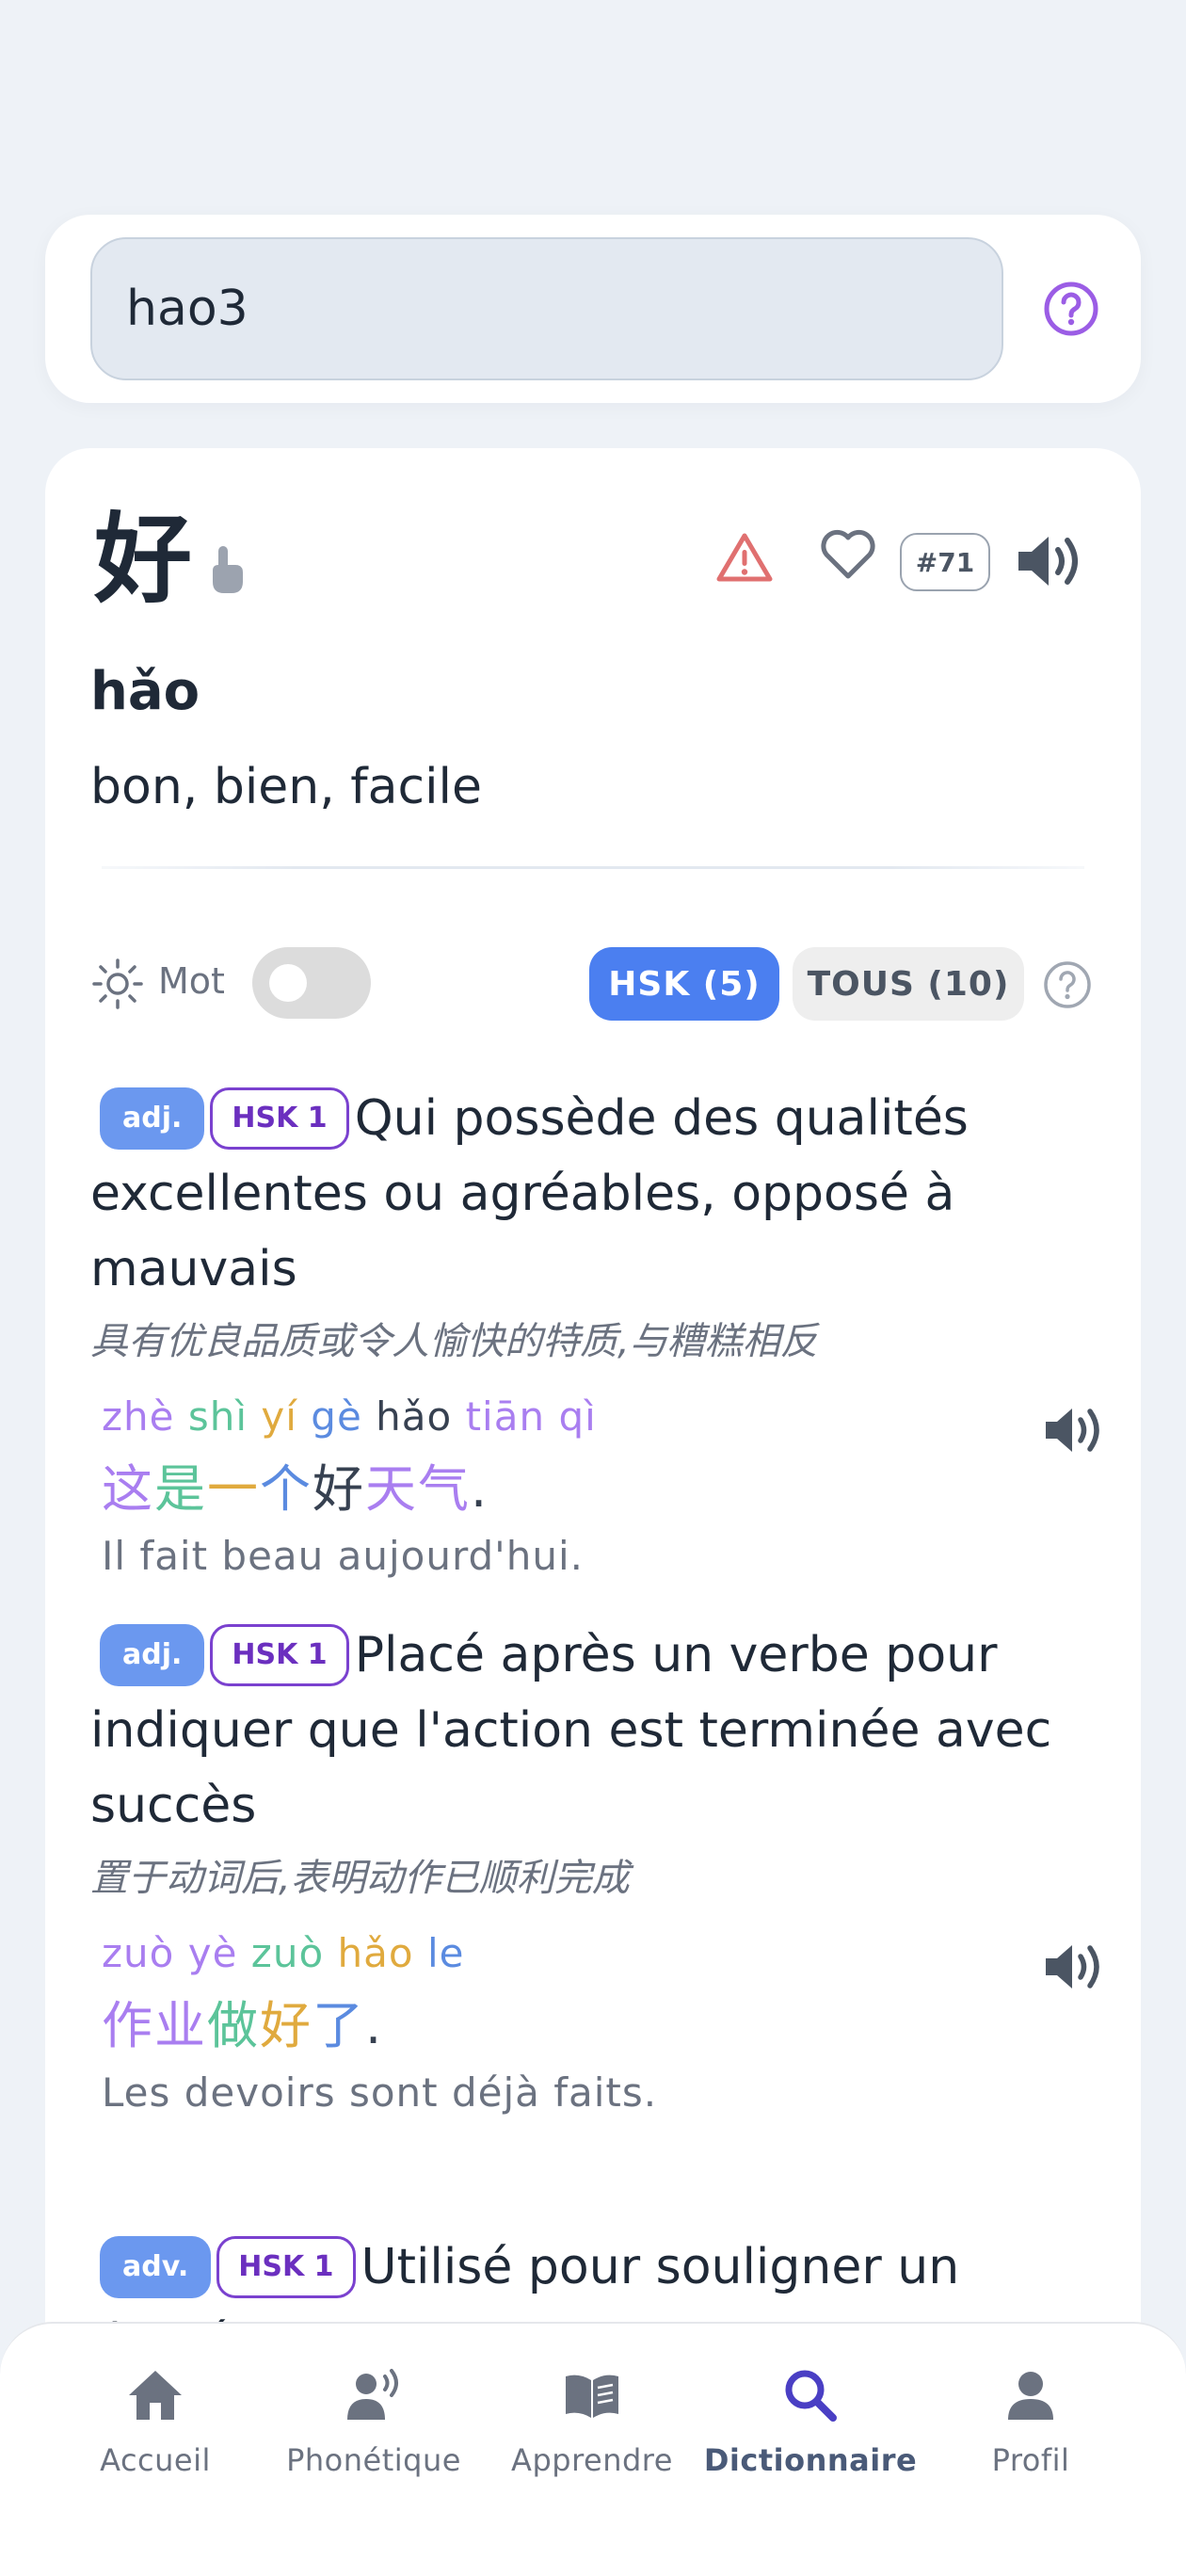  What do you see at coordinates (506, 1416) in the screenshot?
I see `pinyin-syllable: tiān` at bounding box center [506, 1416].